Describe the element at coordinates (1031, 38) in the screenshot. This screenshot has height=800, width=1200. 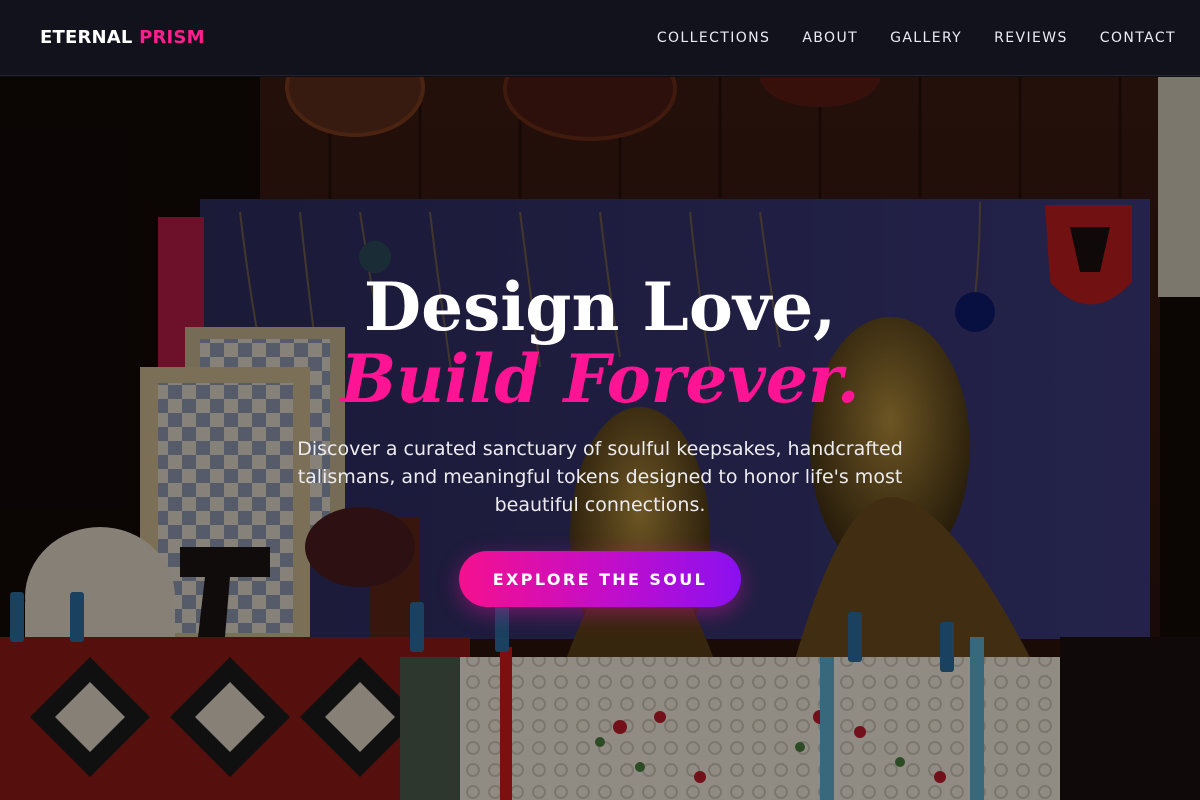
I see `nav-link-reviews: REVIEWS` at that location.